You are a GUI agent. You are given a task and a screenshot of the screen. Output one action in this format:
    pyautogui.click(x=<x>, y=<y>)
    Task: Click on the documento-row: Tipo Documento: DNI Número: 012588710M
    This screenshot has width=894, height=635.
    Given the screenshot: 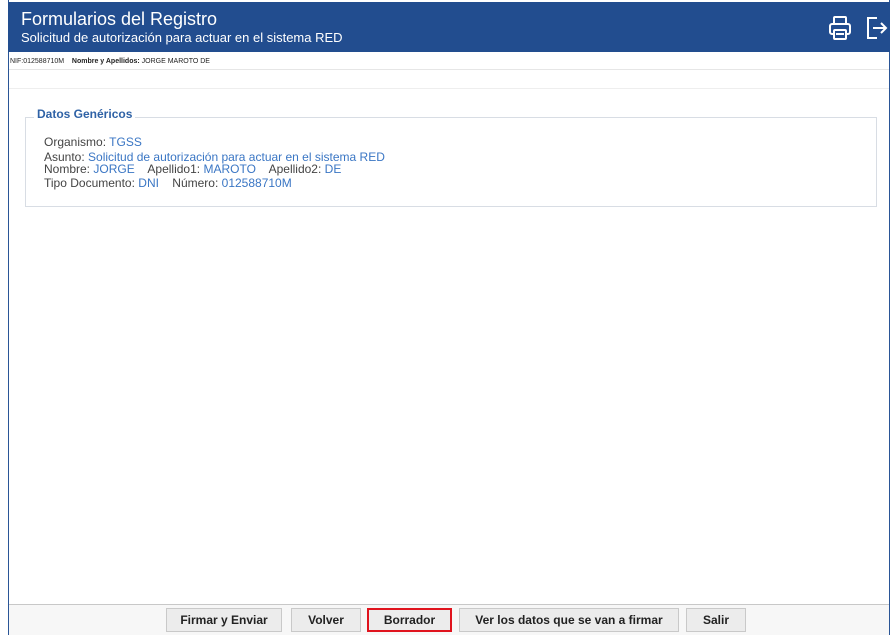 What is the action you would take?
    pyautogui.click(x=168, y=183)
    